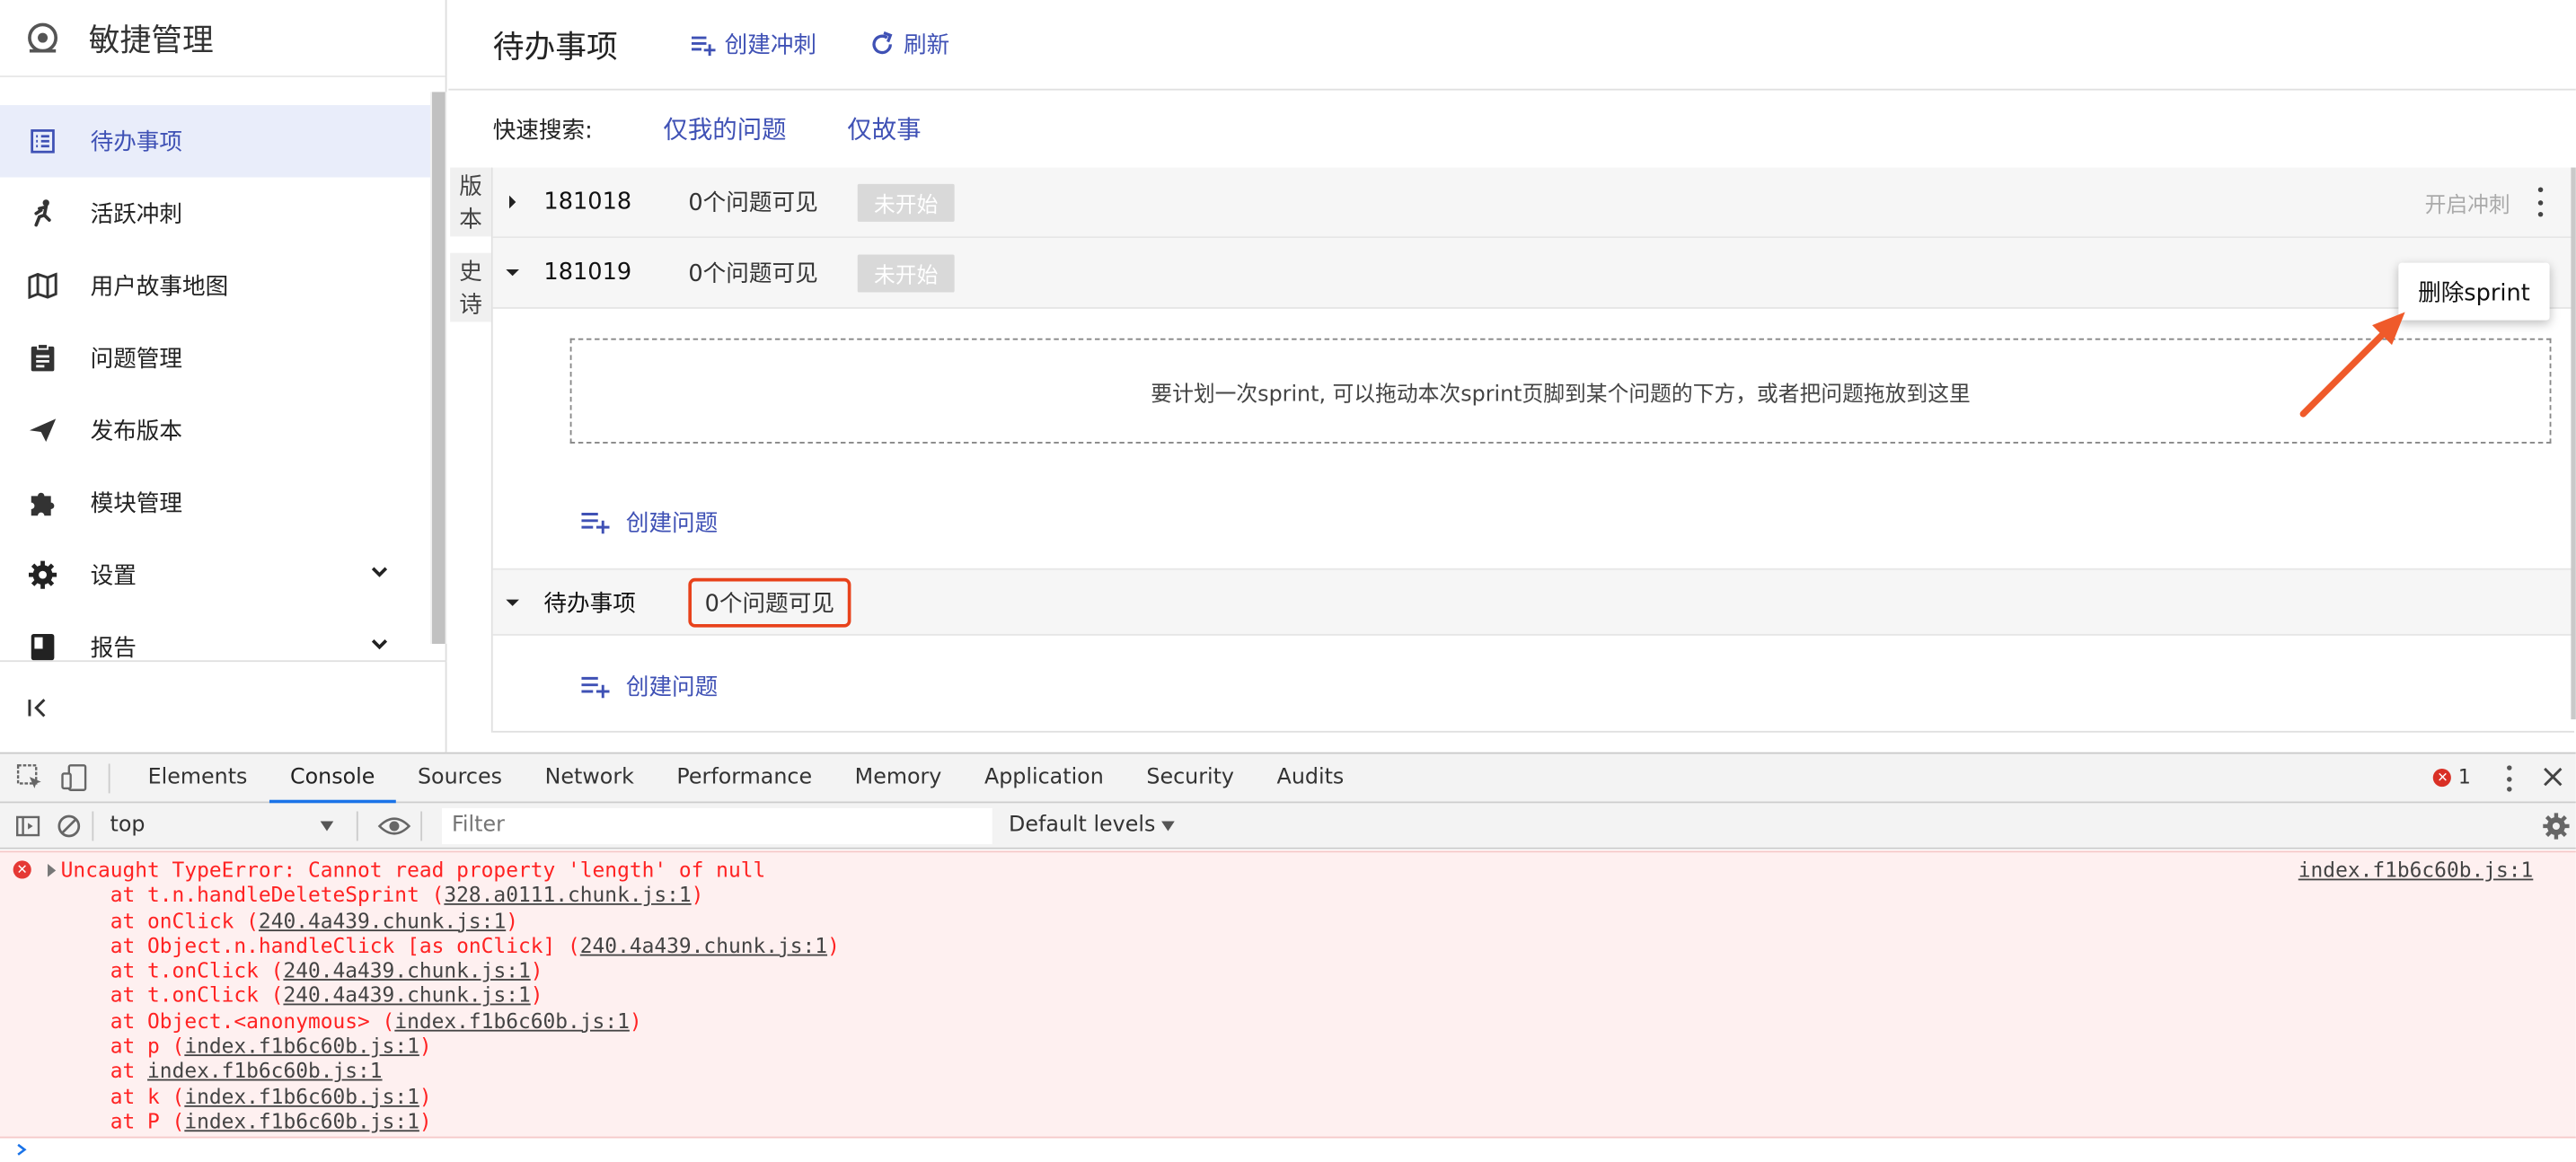 The height and width of the screenshot is (1162, 2576). What do you see at coordinates (1092, 826) in the screenshot?
I see `log-levels-select: Default levels` at bounding box center [1092, 826].